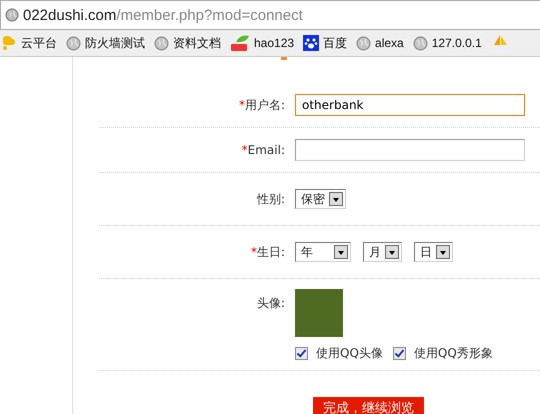  Describe the element at coordinates (264, 105) in the screenshot. I see `field-label: 用户名:` at that location.